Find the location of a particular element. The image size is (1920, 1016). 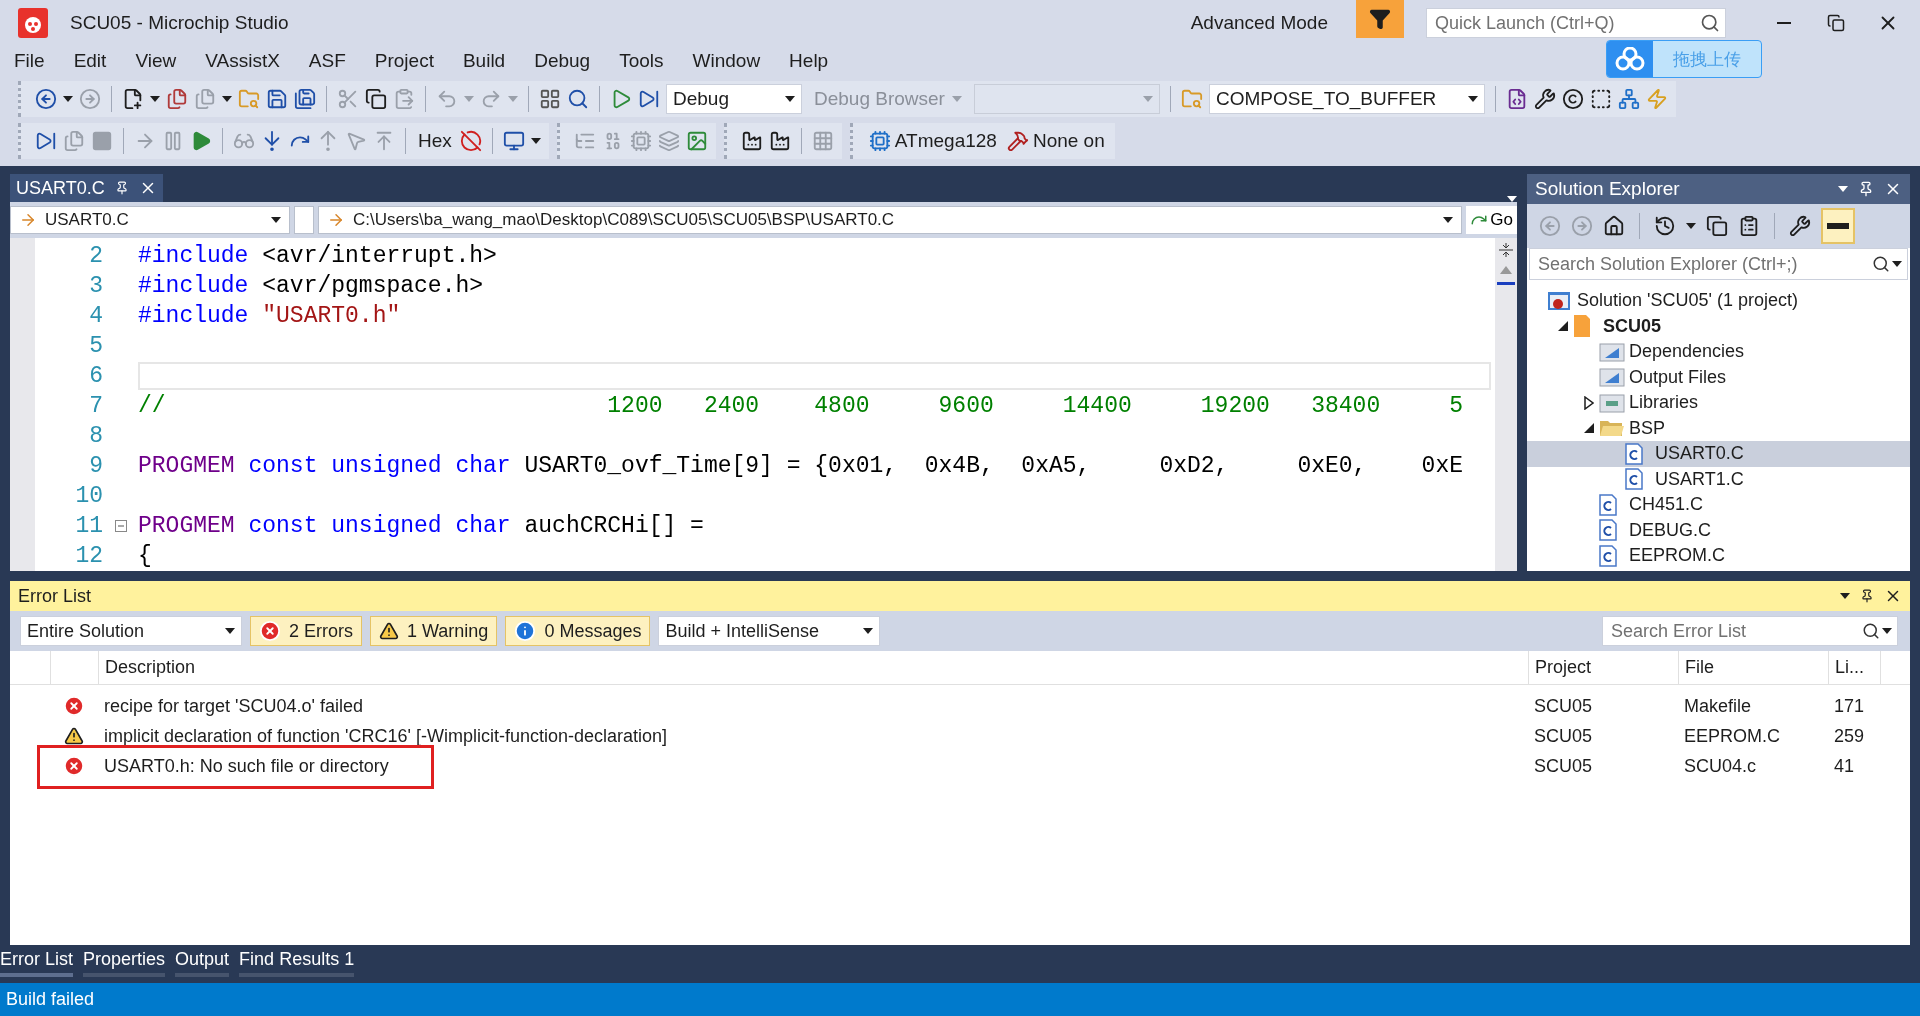

history-icon is located at coordinates (1665, 226).